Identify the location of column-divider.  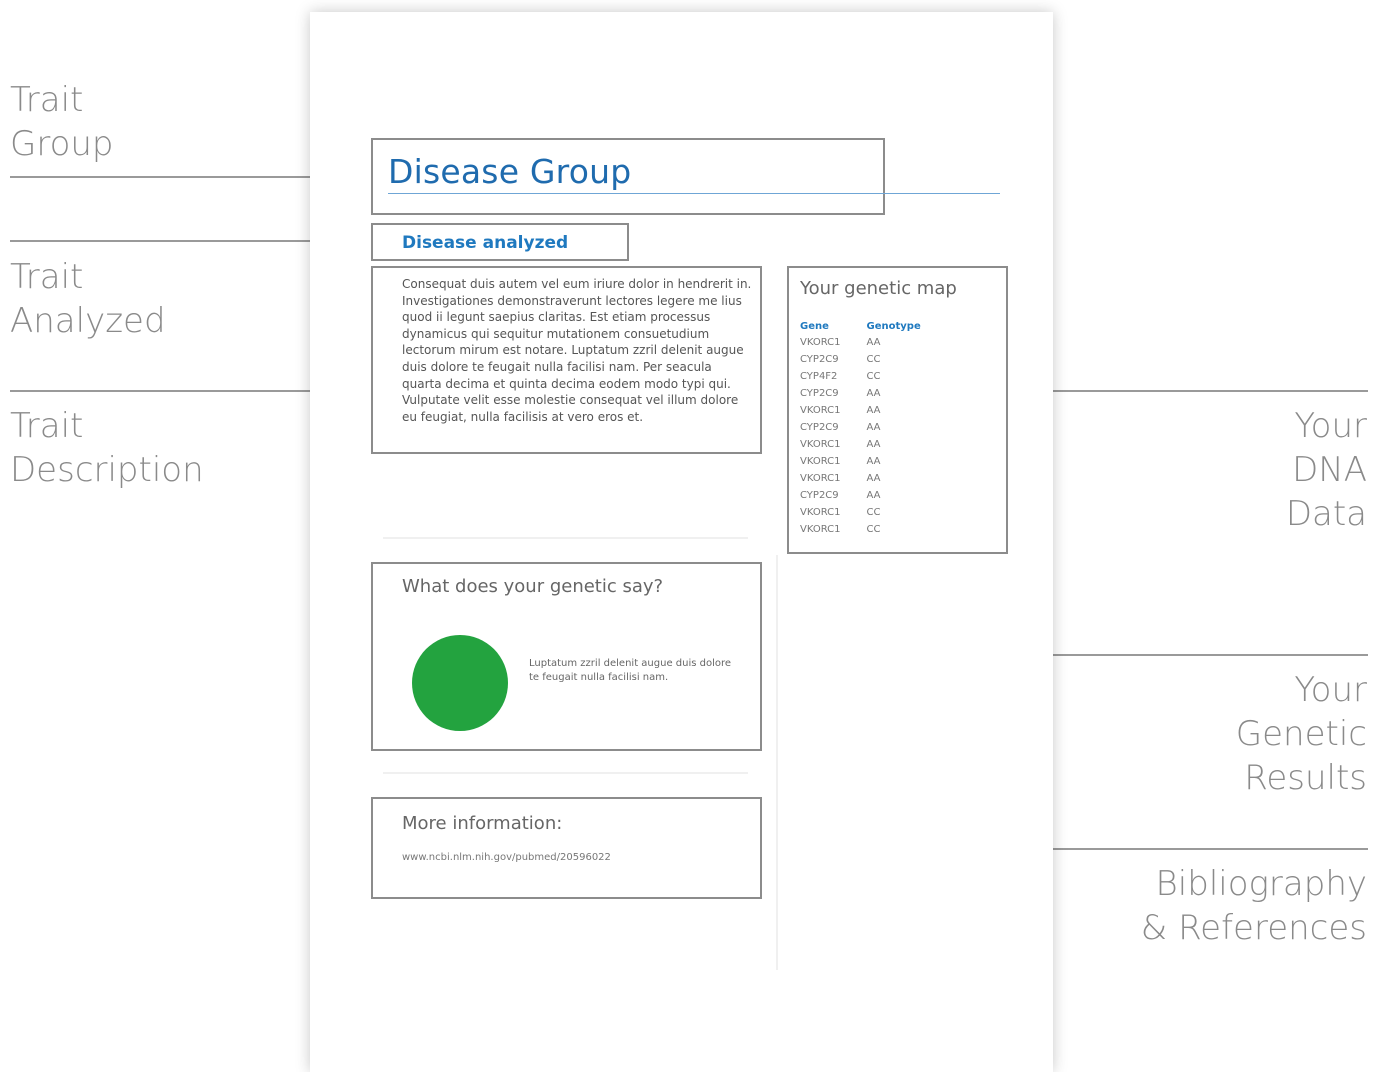
(777, 762).